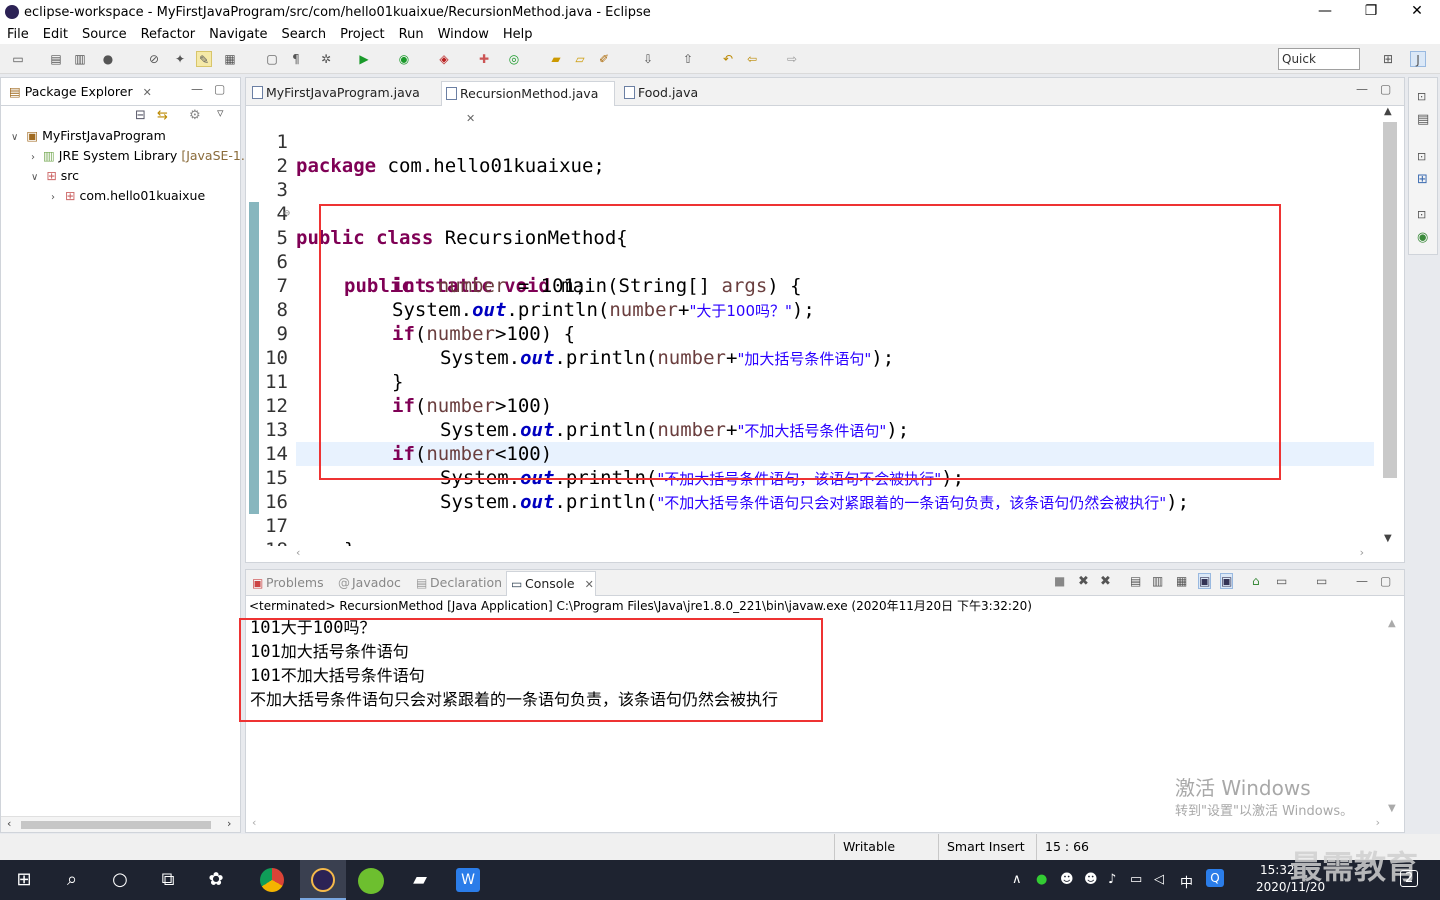 This screenshot has width=1440, height=900. What do you see at coordinates (514, 59) in the screenshot?
I see `new-class-icon: ◎` at bounding box center [514, 59].